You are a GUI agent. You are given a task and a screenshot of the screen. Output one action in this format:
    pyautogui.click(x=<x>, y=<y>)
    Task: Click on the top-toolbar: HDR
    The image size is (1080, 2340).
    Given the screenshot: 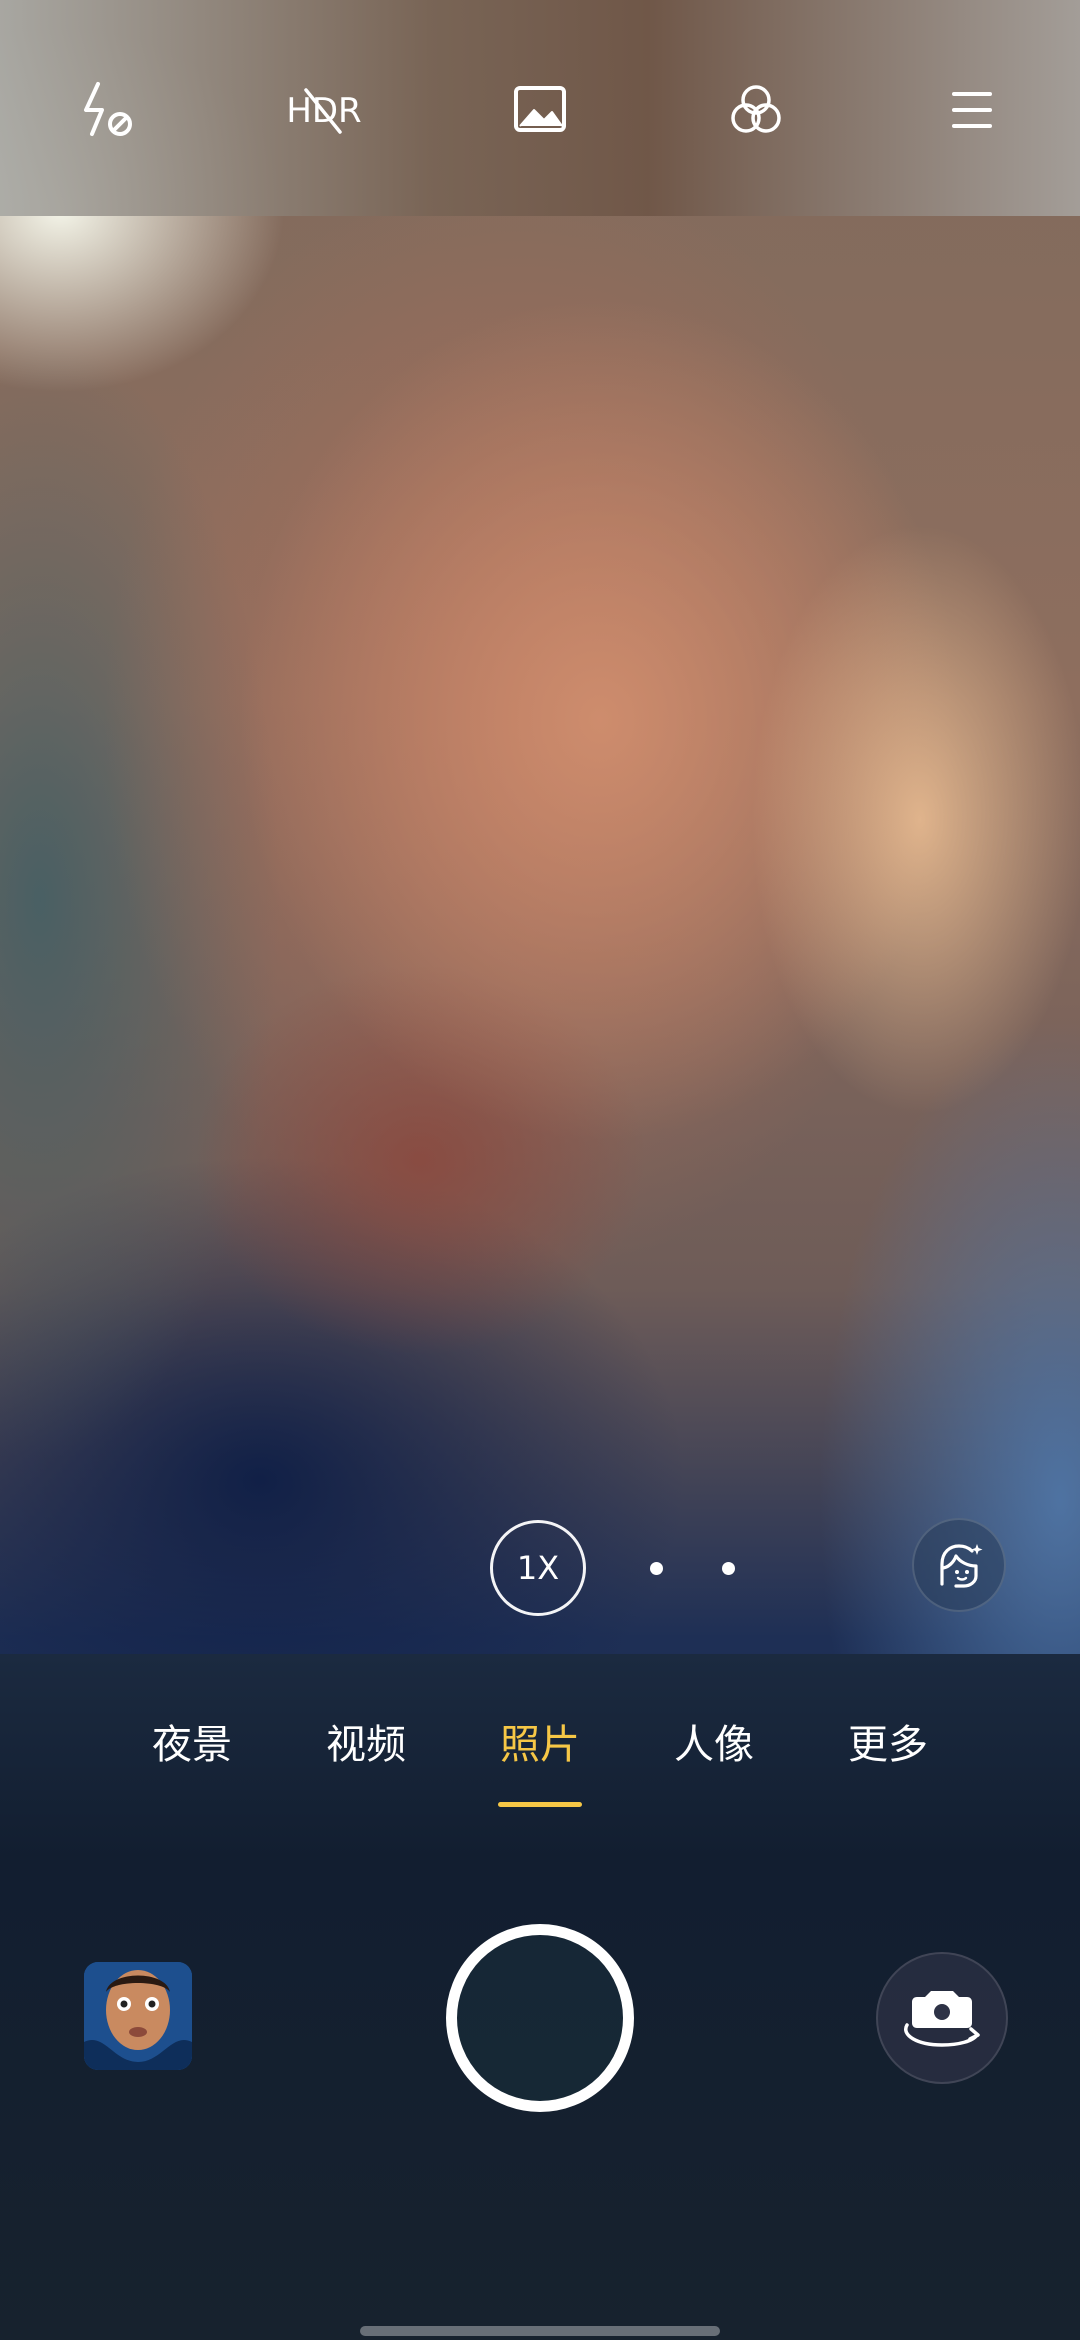 What is the action you would take?
    pyautogui.click(x=540, y=108)
    